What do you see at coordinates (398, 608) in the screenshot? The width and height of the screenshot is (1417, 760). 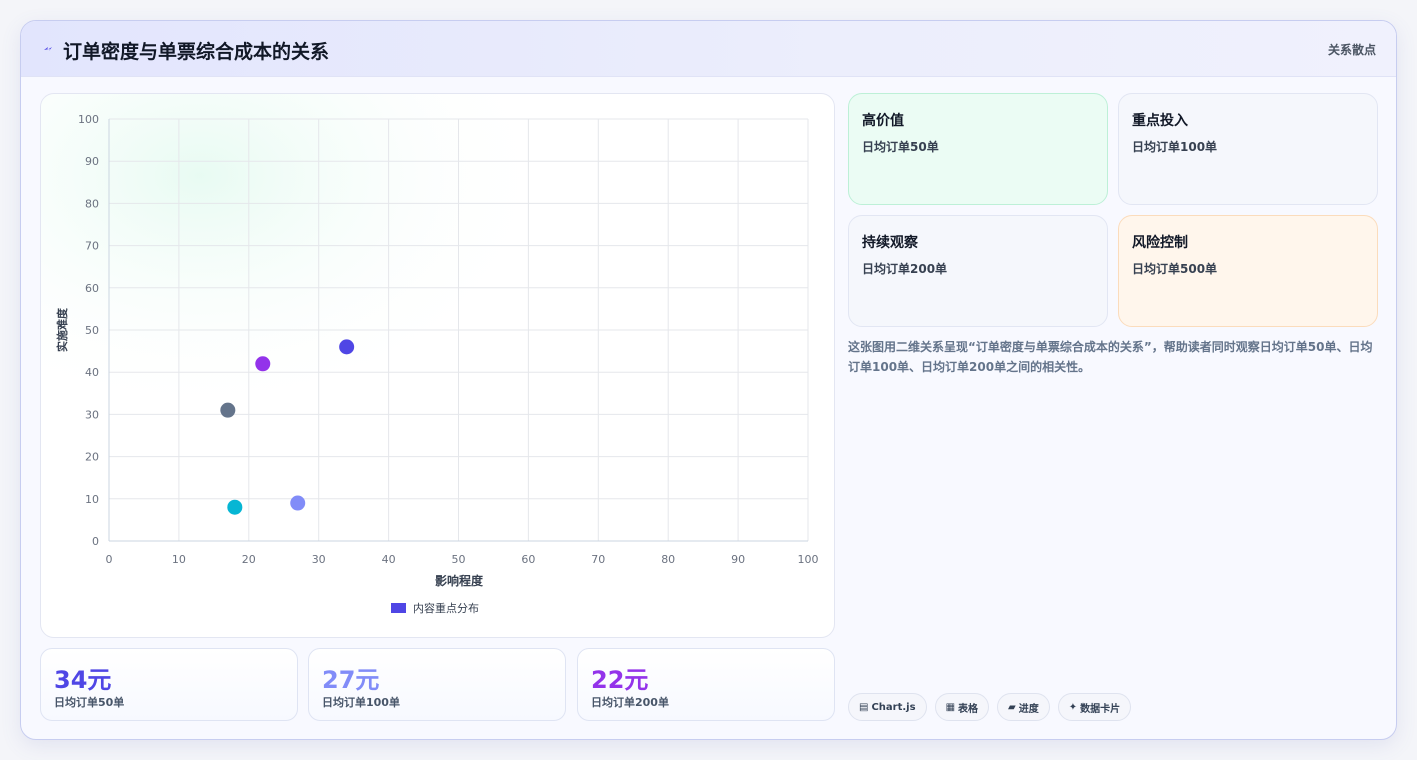 I see `legend-swatch` at bounding box center [398, 608].